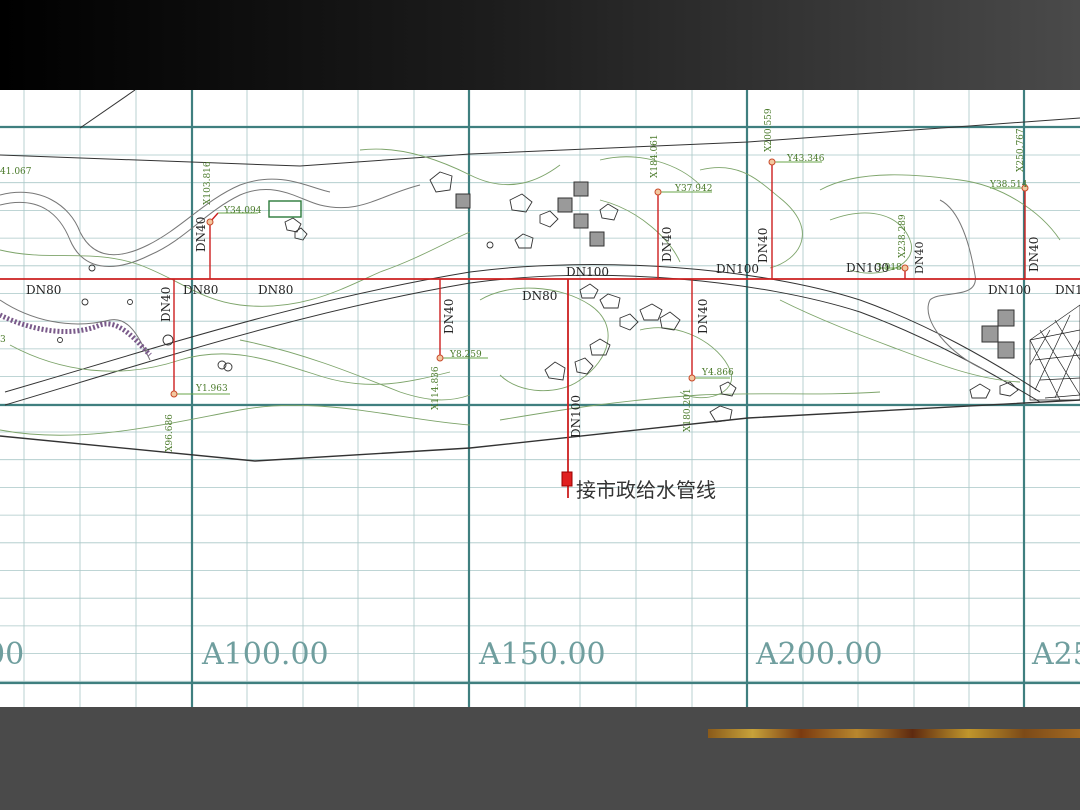 This screenshot has height=810, width=1080. I want to click on station-label: A200.00, so click(819, 654).